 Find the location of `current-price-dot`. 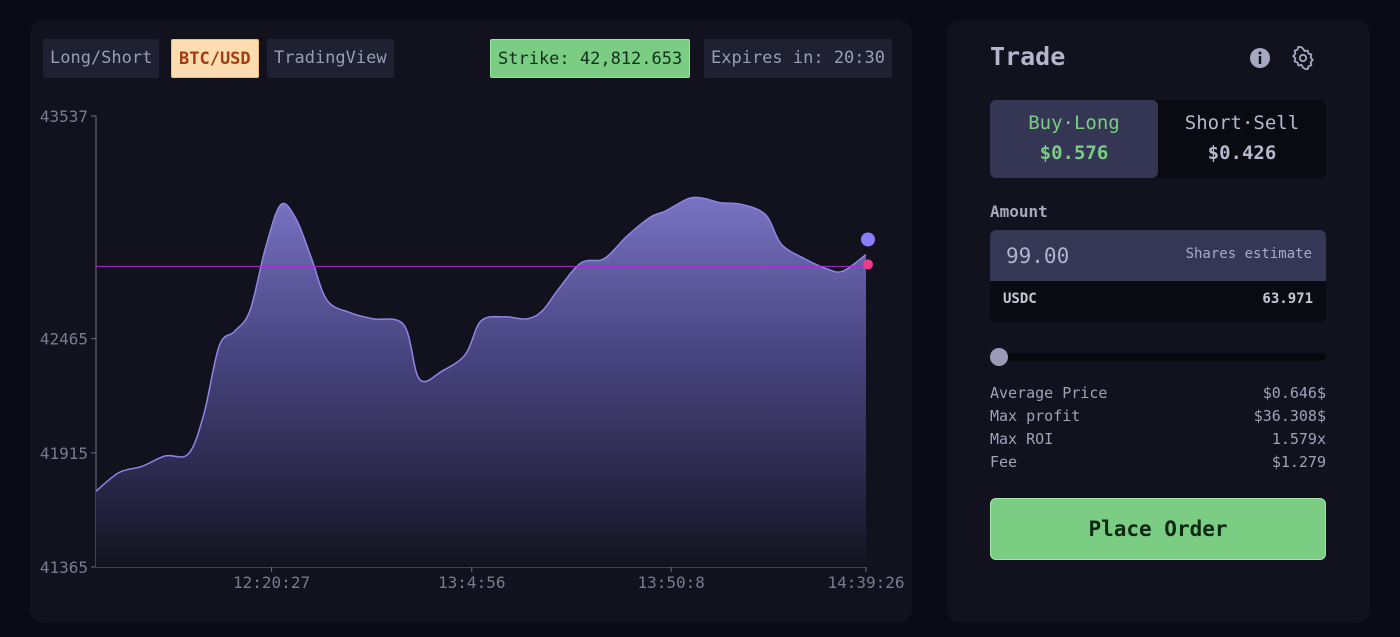

current-price-dot is located at coordinates (868, 239).